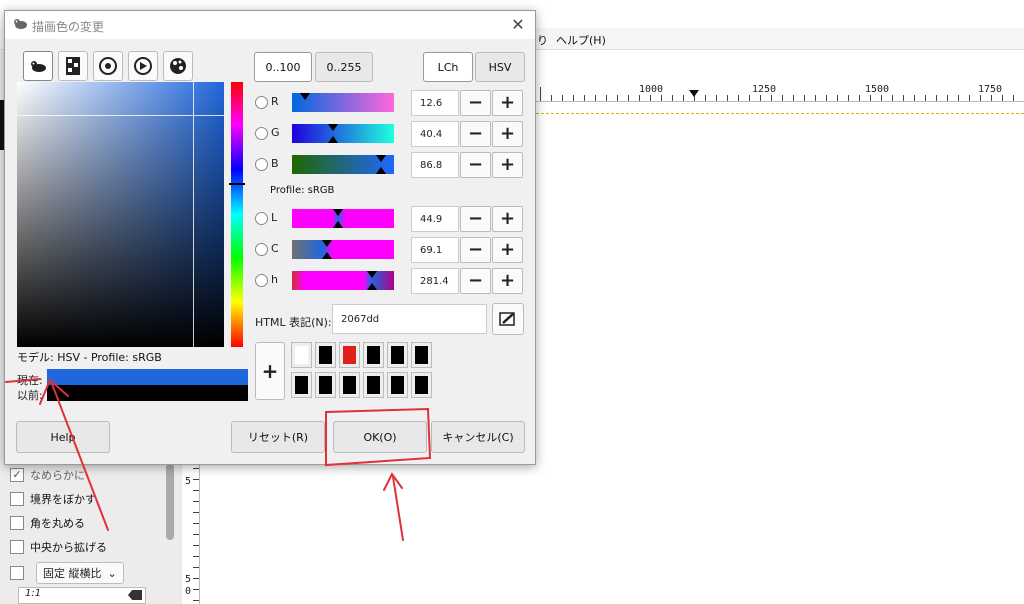 This screenshot has height=604, width=1024. Describe the element at coordinates (63, 437) in the screenshot. I see `help-button: Help` at that location.